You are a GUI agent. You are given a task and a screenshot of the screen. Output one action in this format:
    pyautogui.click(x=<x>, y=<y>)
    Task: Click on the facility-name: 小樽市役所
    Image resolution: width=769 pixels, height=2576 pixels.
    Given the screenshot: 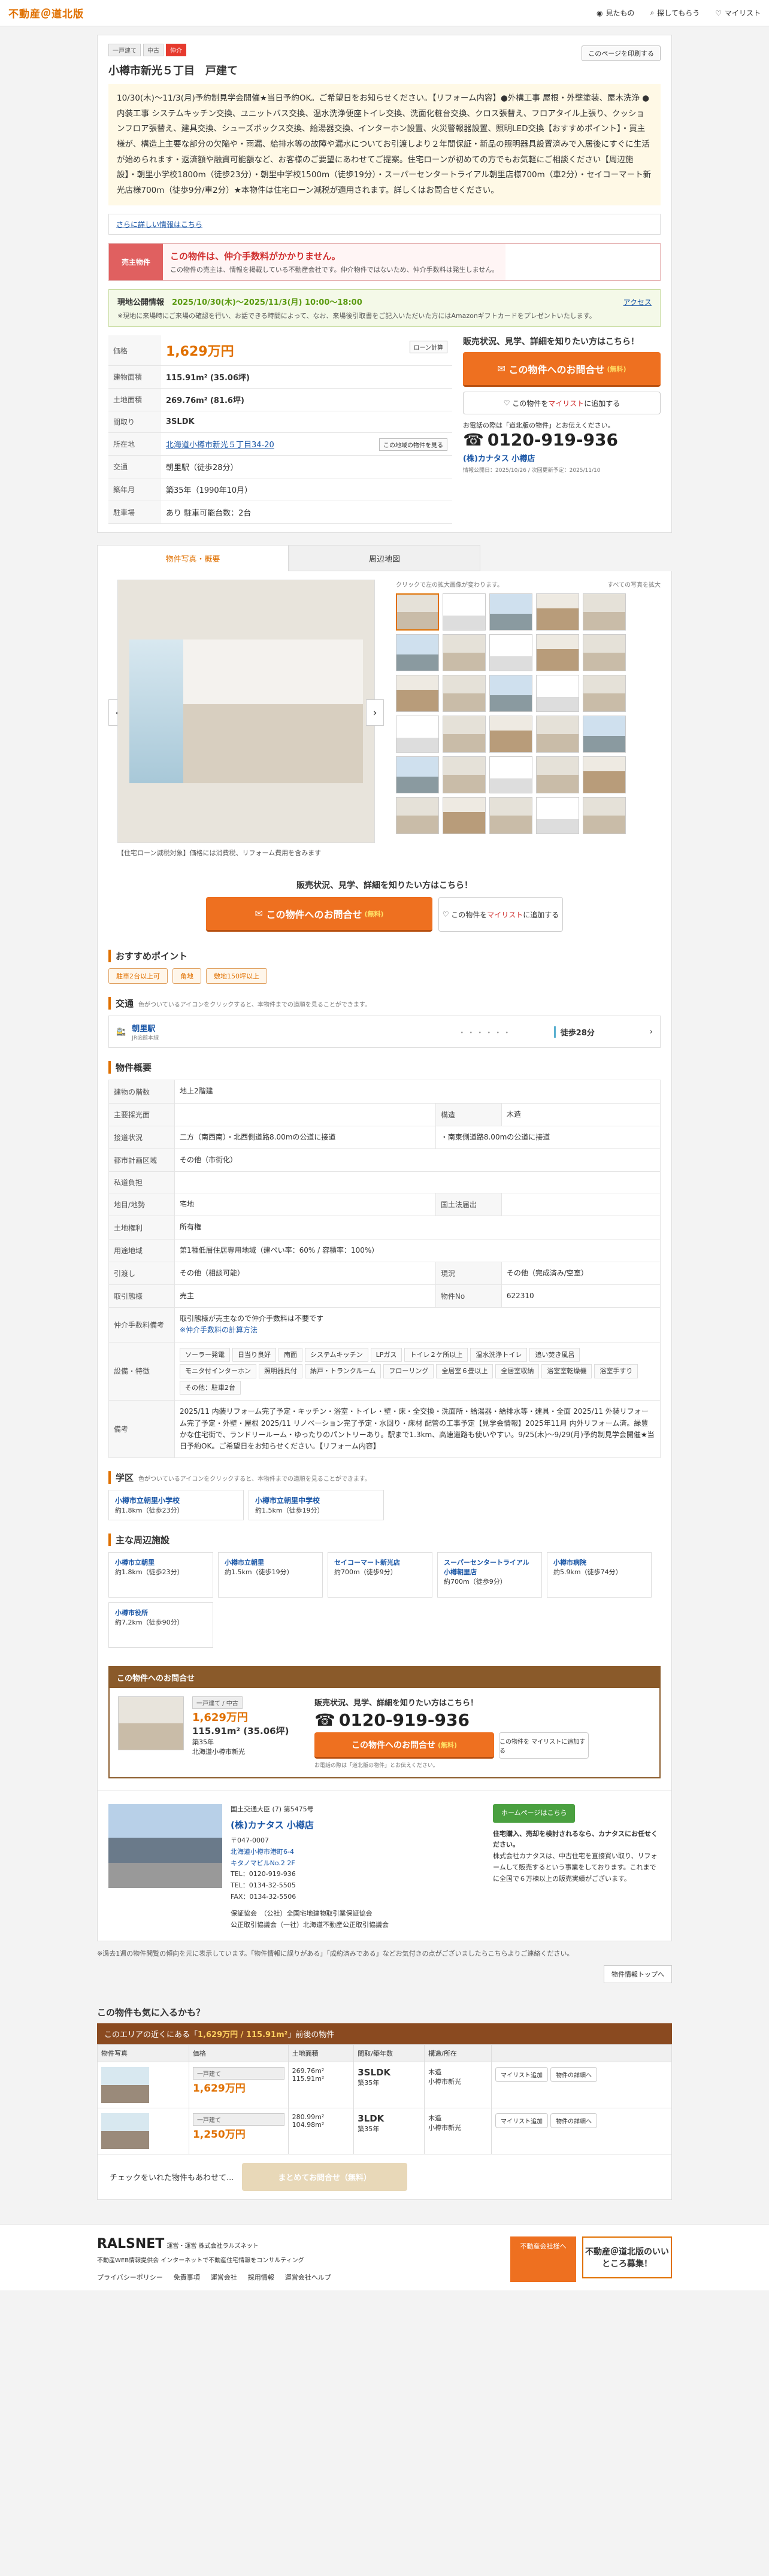 What is the action you would take?
    pyautogui.click(x=132, y=1613)
    